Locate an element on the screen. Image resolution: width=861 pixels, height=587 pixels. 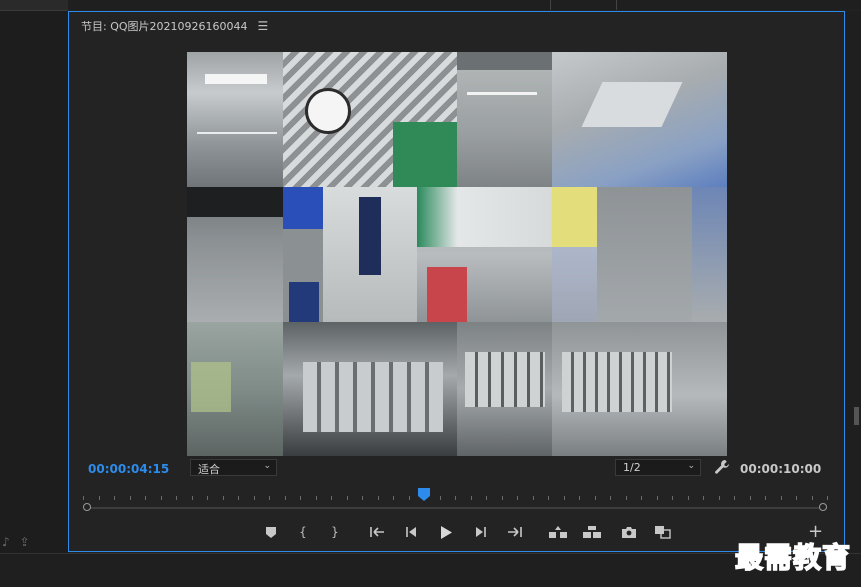
play-icon is located at coordinates (446, 532).